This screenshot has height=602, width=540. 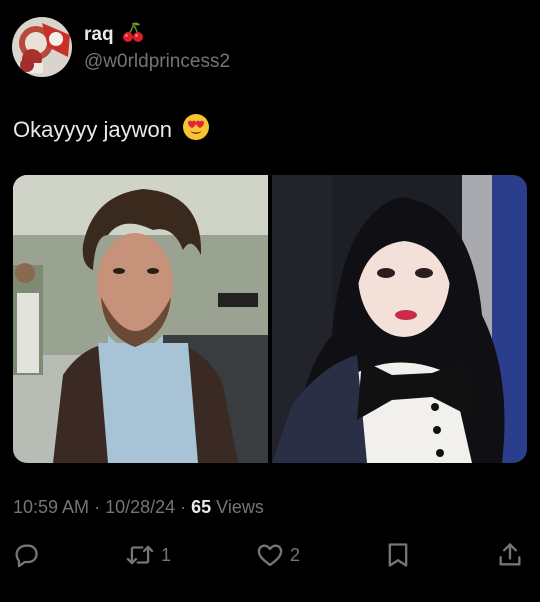 I want to click on reply-icon, so click(x=26, y=555).